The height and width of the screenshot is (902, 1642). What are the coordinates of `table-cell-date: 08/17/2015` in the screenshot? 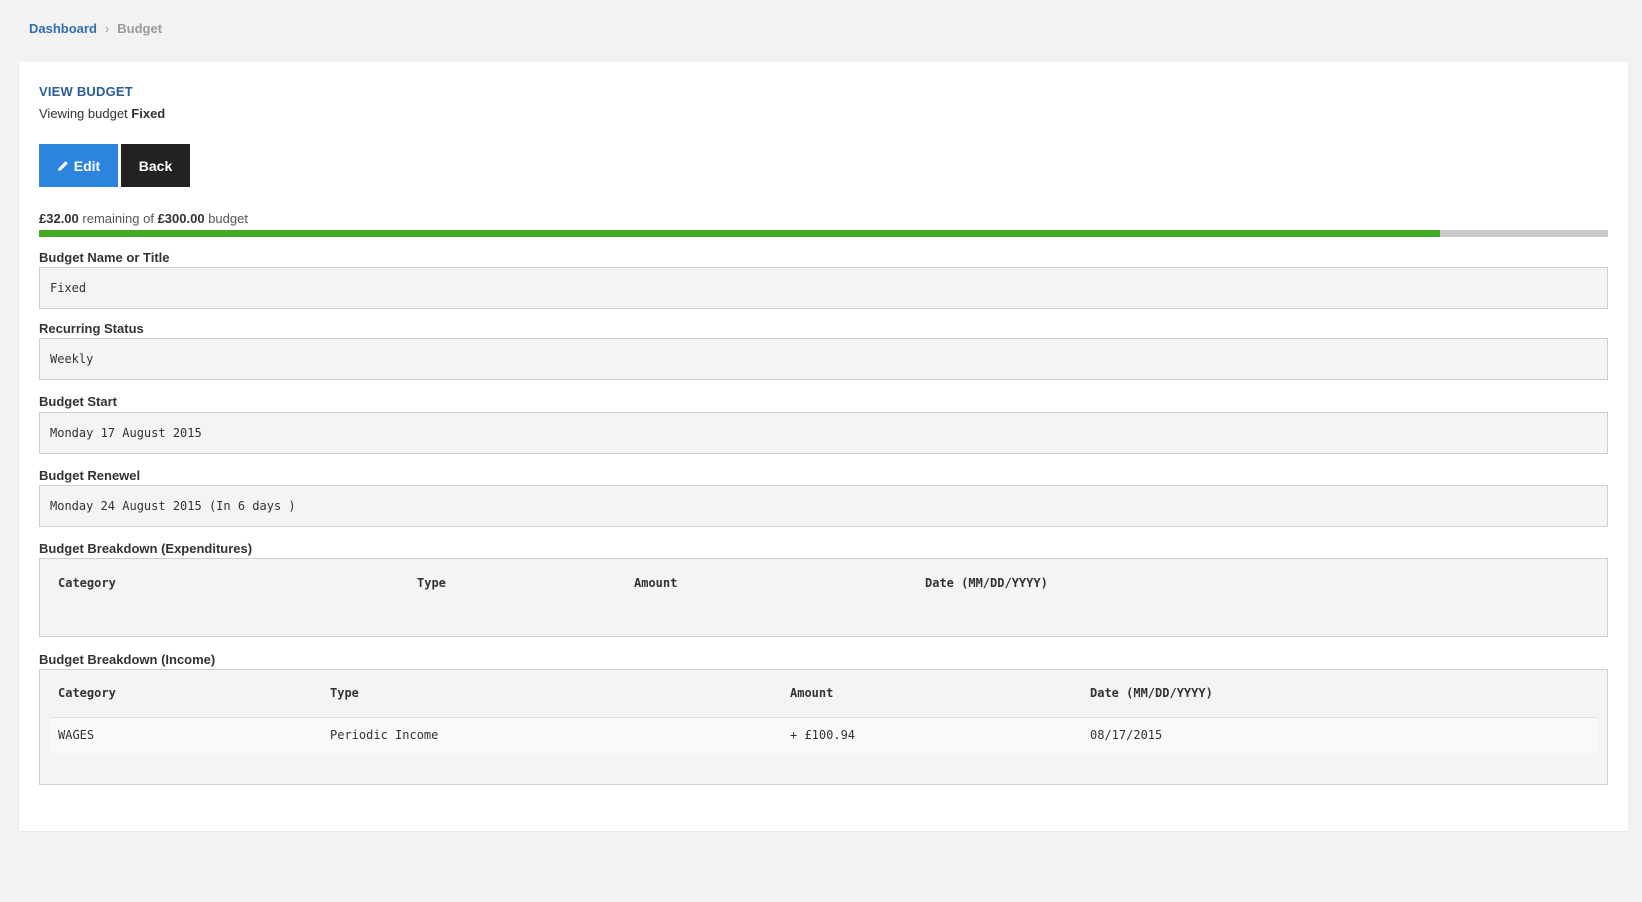 It's located at (1339, 735).